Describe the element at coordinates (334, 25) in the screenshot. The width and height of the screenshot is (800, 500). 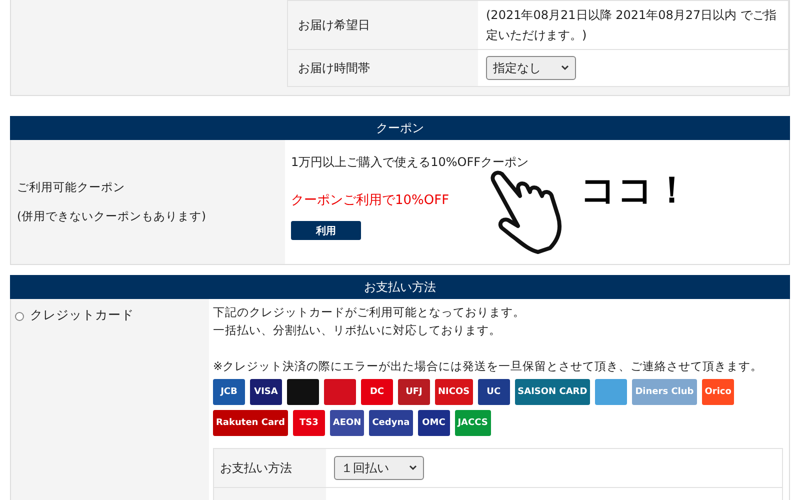
I see `field-label: お届け希望日` at that location.